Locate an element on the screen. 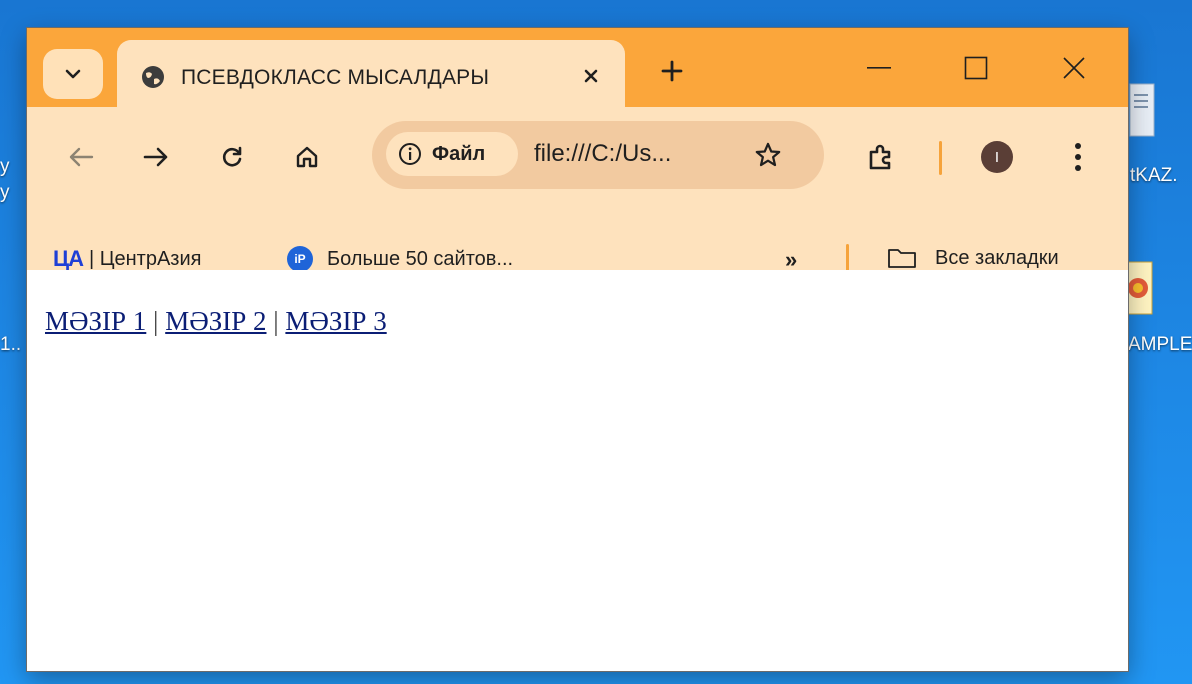 The image size is (1192, 684). more-vertical-icon is located at coordinates (1078, 157).